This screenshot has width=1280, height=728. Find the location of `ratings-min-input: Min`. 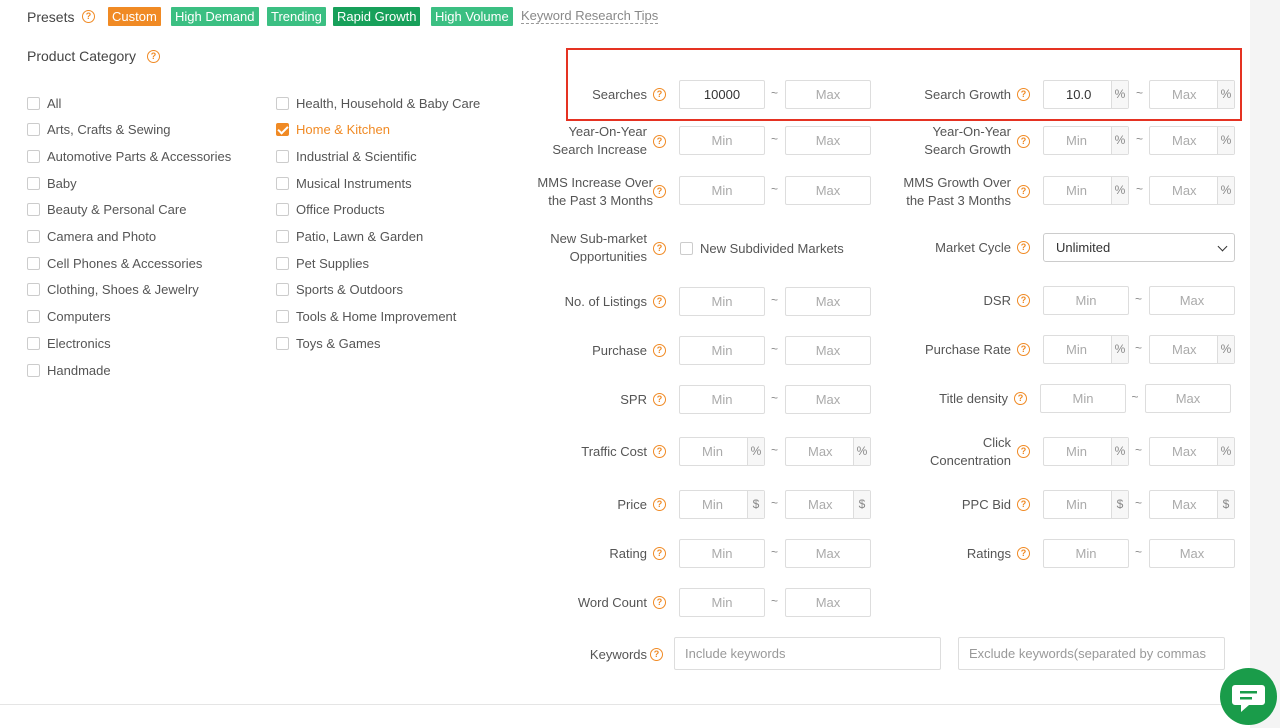

ratings-min-input: Min is located at coordinates (1086, 553).